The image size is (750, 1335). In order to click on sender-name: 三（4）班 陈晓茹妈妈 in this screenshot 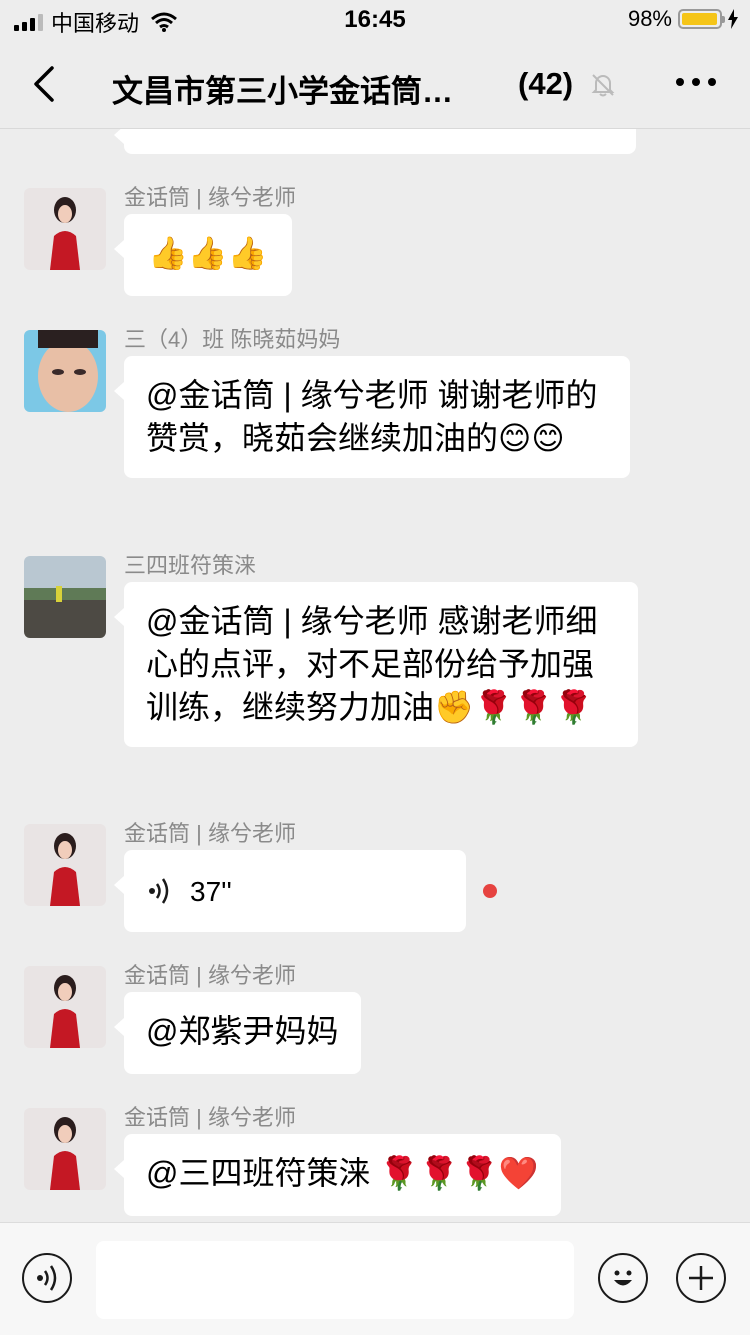, I will do `click(232, 339)`.